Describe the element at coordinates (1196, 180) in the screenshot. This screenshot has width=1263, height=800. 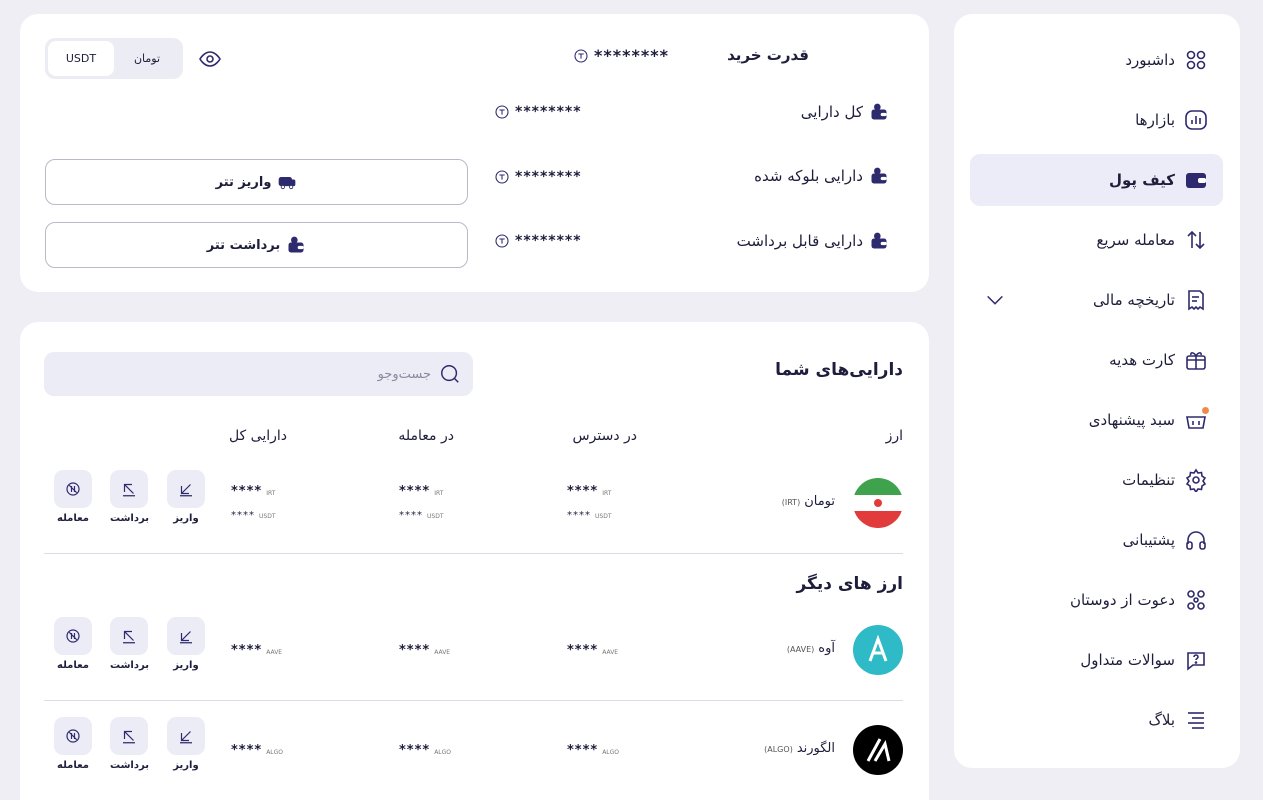
I see `wallet-icon` at that location.